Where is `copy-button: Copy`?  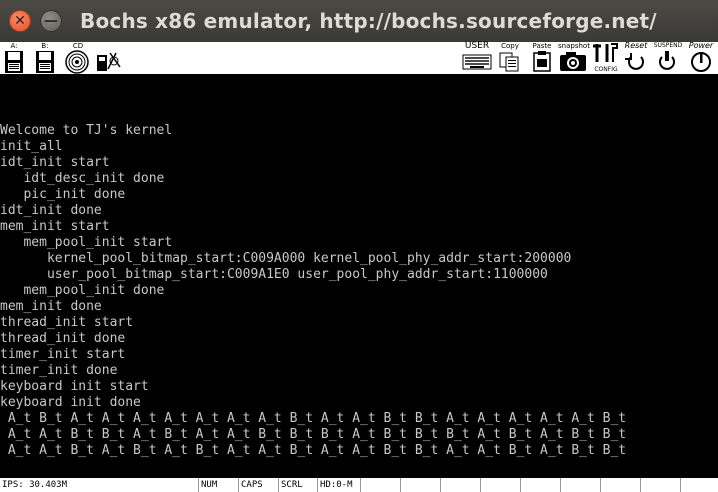
copy-button: Copy is located at coordinates (510, 58).